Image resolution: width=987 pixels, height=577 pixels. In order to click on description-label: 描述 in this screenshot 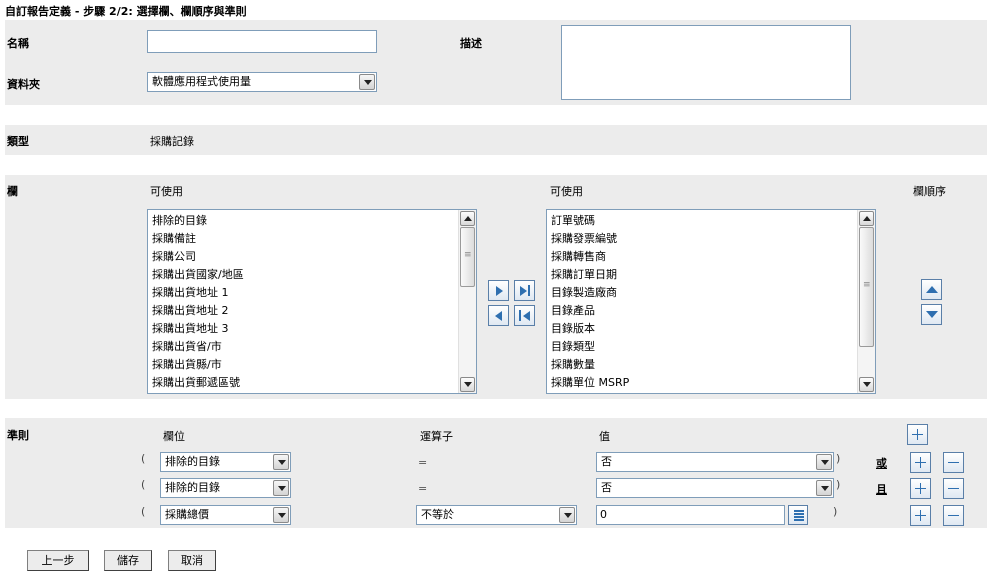, I will do `click(471, 43)`.